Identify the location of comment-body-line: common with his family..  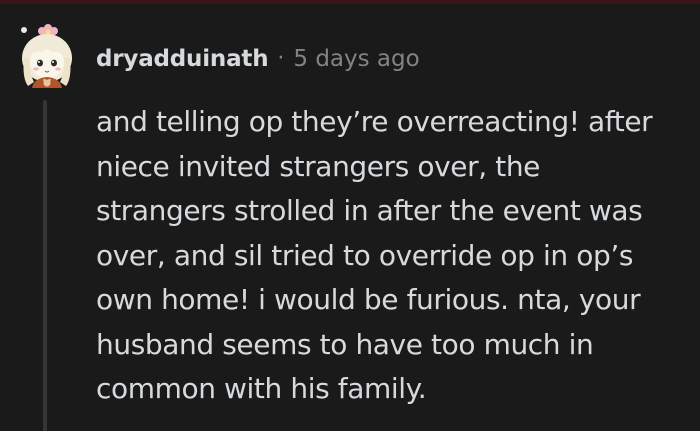
(261, 388).